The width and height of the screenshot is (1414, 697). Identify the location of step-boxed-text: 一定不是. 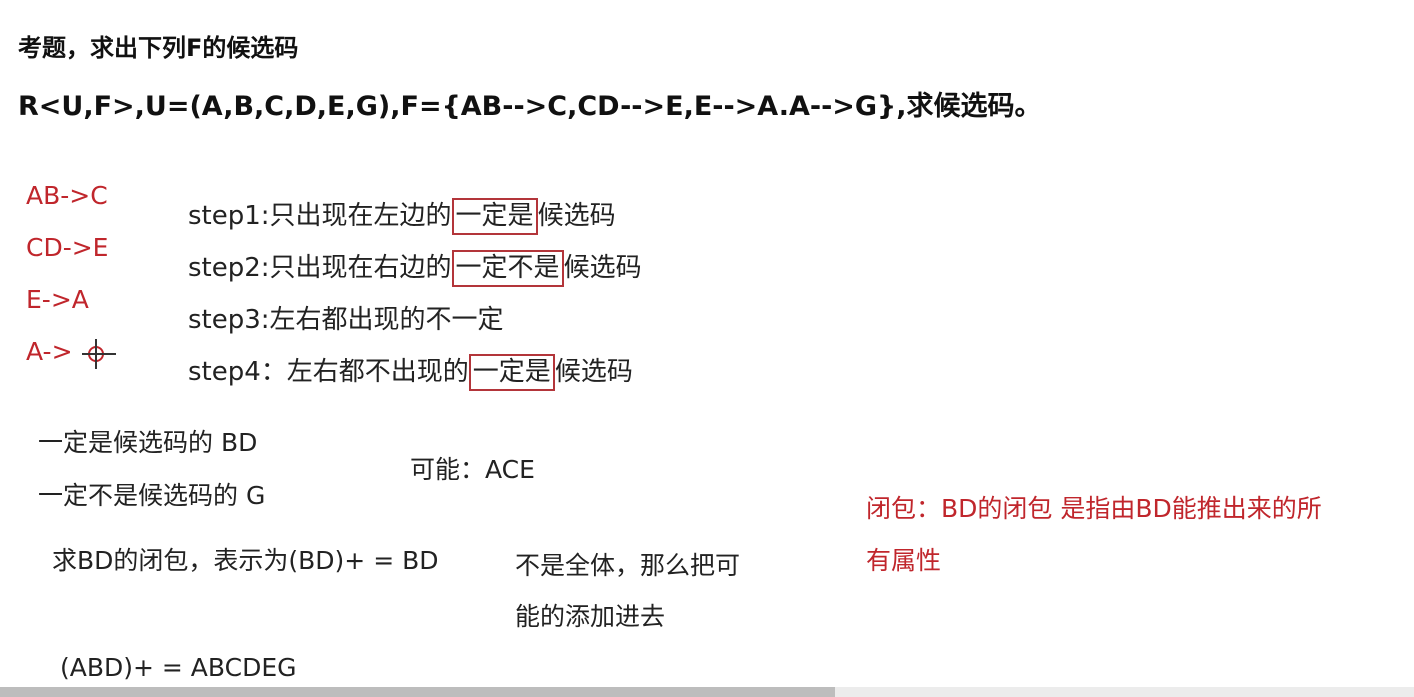
(507, 268).